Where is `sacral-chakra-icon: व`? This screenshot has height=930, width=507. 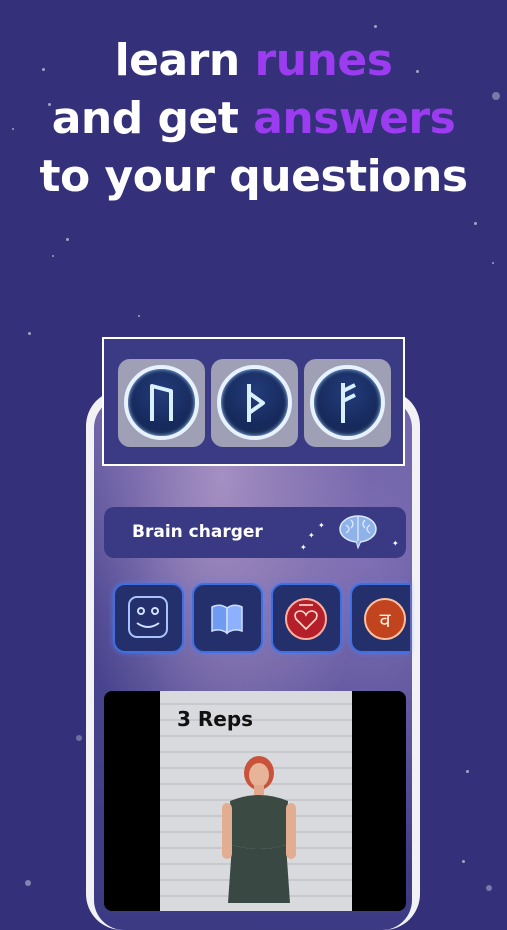
sacral-chakra-icon: व is located at coordinates (385, 619).